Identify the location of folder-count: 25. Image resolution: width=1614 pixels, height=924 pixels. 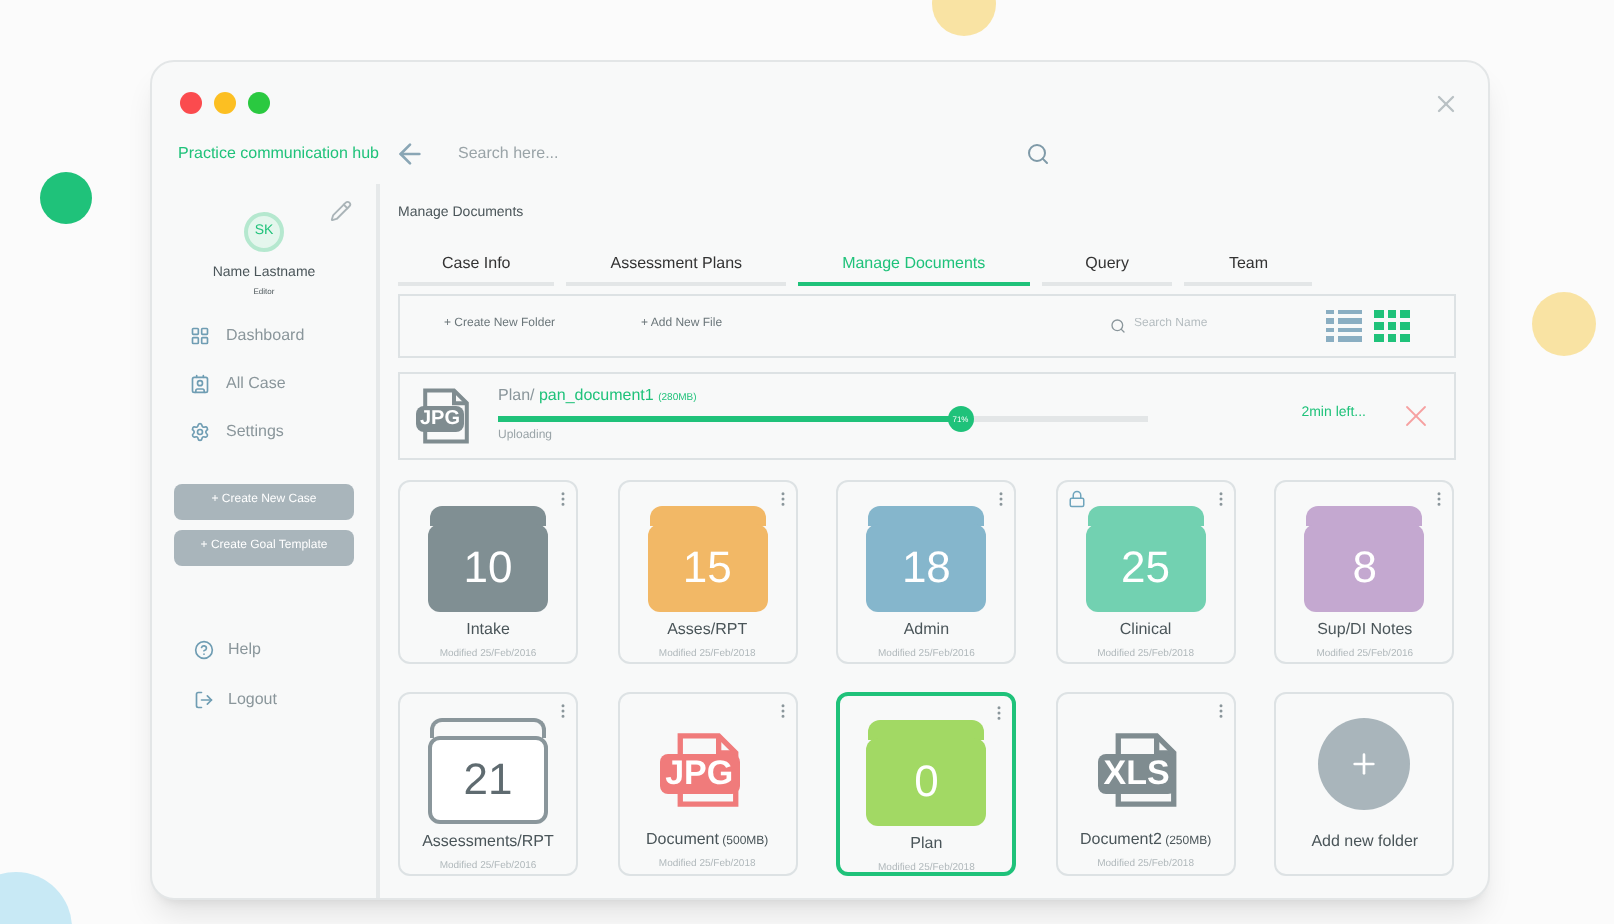
(1145, 567).